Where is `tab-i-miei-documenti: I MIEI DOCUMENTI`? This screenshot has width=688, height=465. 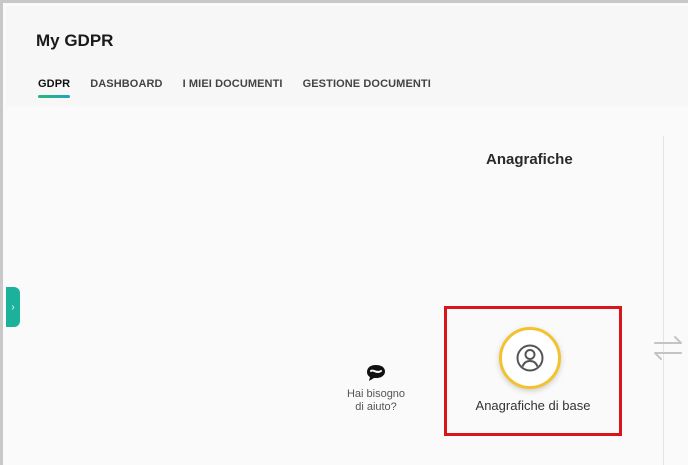 tab-i-miei-documenti: I MIEI DOCUMENTI is located at coordinates (233, 88).